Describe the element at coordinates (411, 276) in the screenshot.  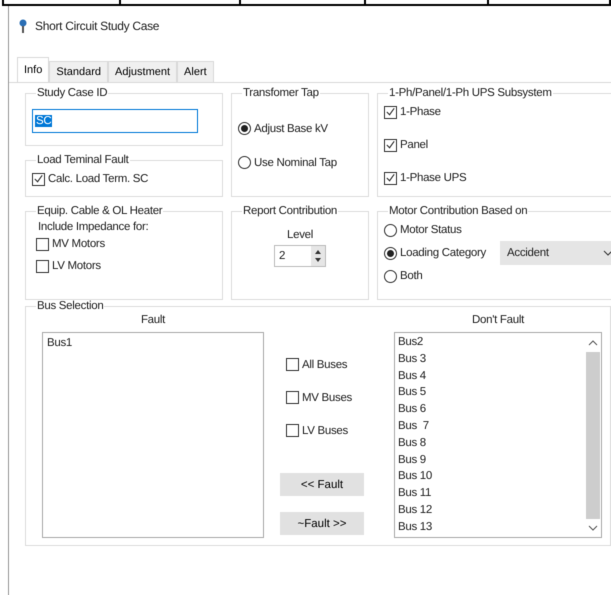
I see `radio-label: Both` at that location.